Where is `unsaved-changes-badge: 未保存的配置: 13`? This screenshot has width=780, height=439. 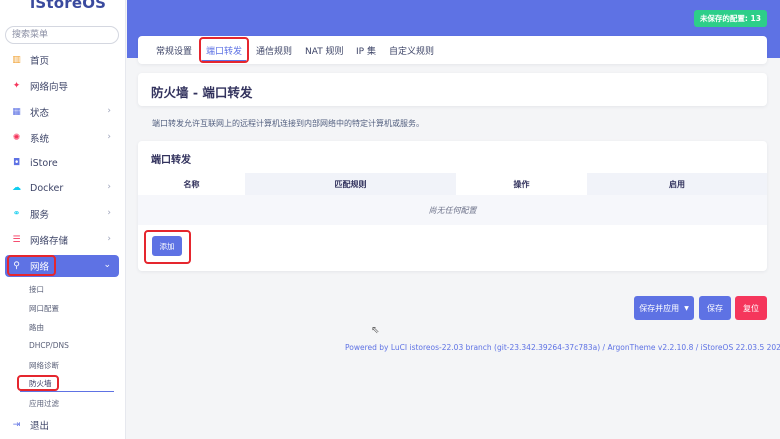 unsaved-changes-badge: 未保存的配置: 13 is located at coordinates (730, 18).